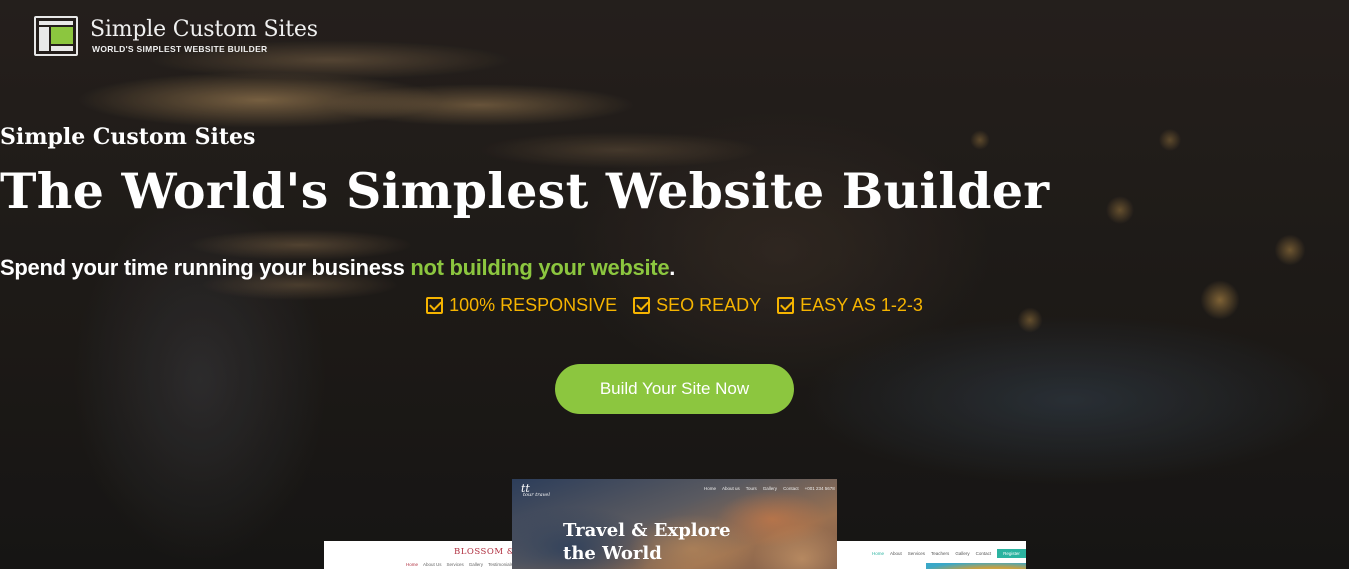 This screenshot has height=569, width=1349. What do you see at coordinates (896, 553) in the screenshot?
I see `template-nav-item: About` at bounding box center [896, 553].